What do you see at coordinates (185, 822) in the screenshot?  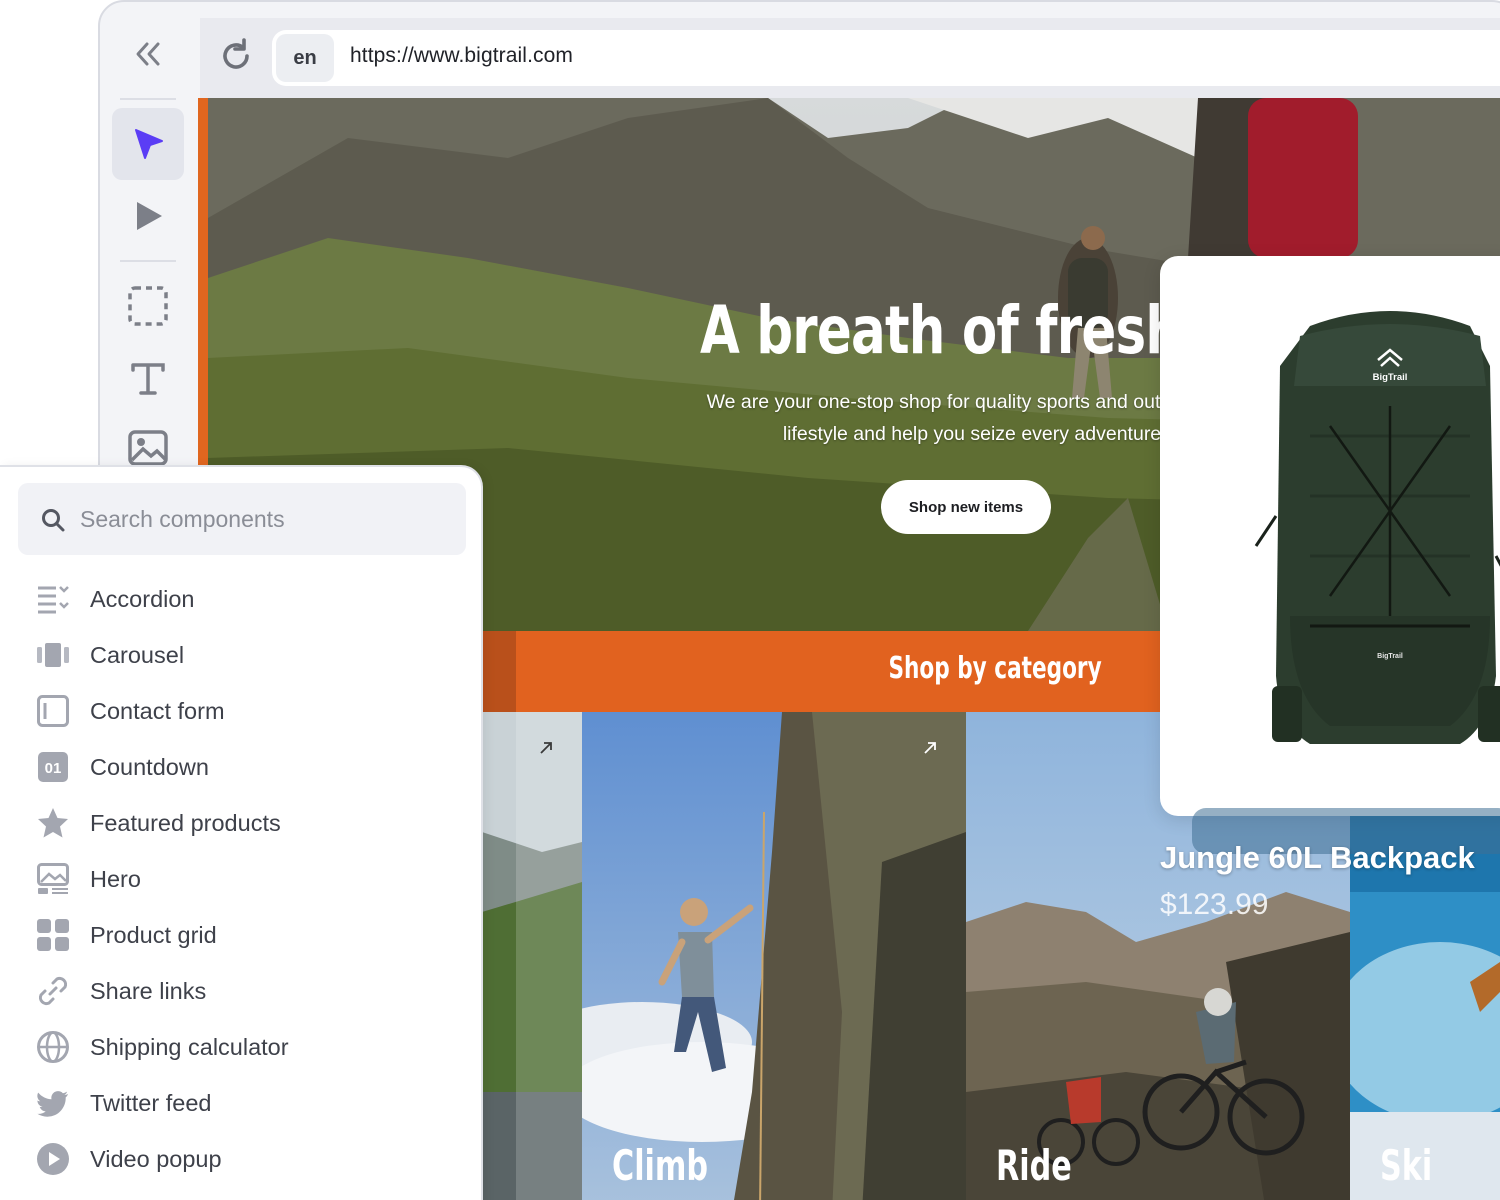 I see `component-label: Featured products` at bounding box center [185, 822].